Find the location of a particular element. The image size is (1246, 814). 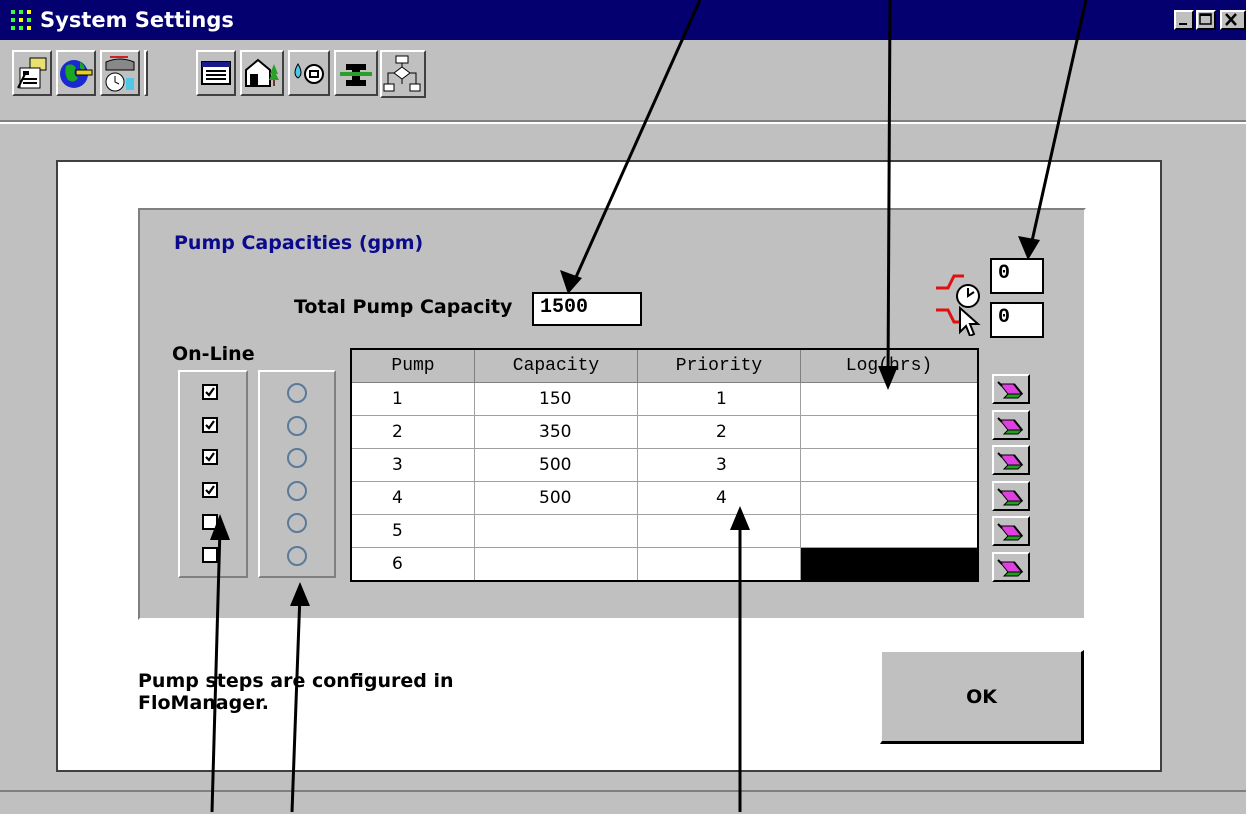

table-row: 1 150 1 is located at coordinates (664, 399).